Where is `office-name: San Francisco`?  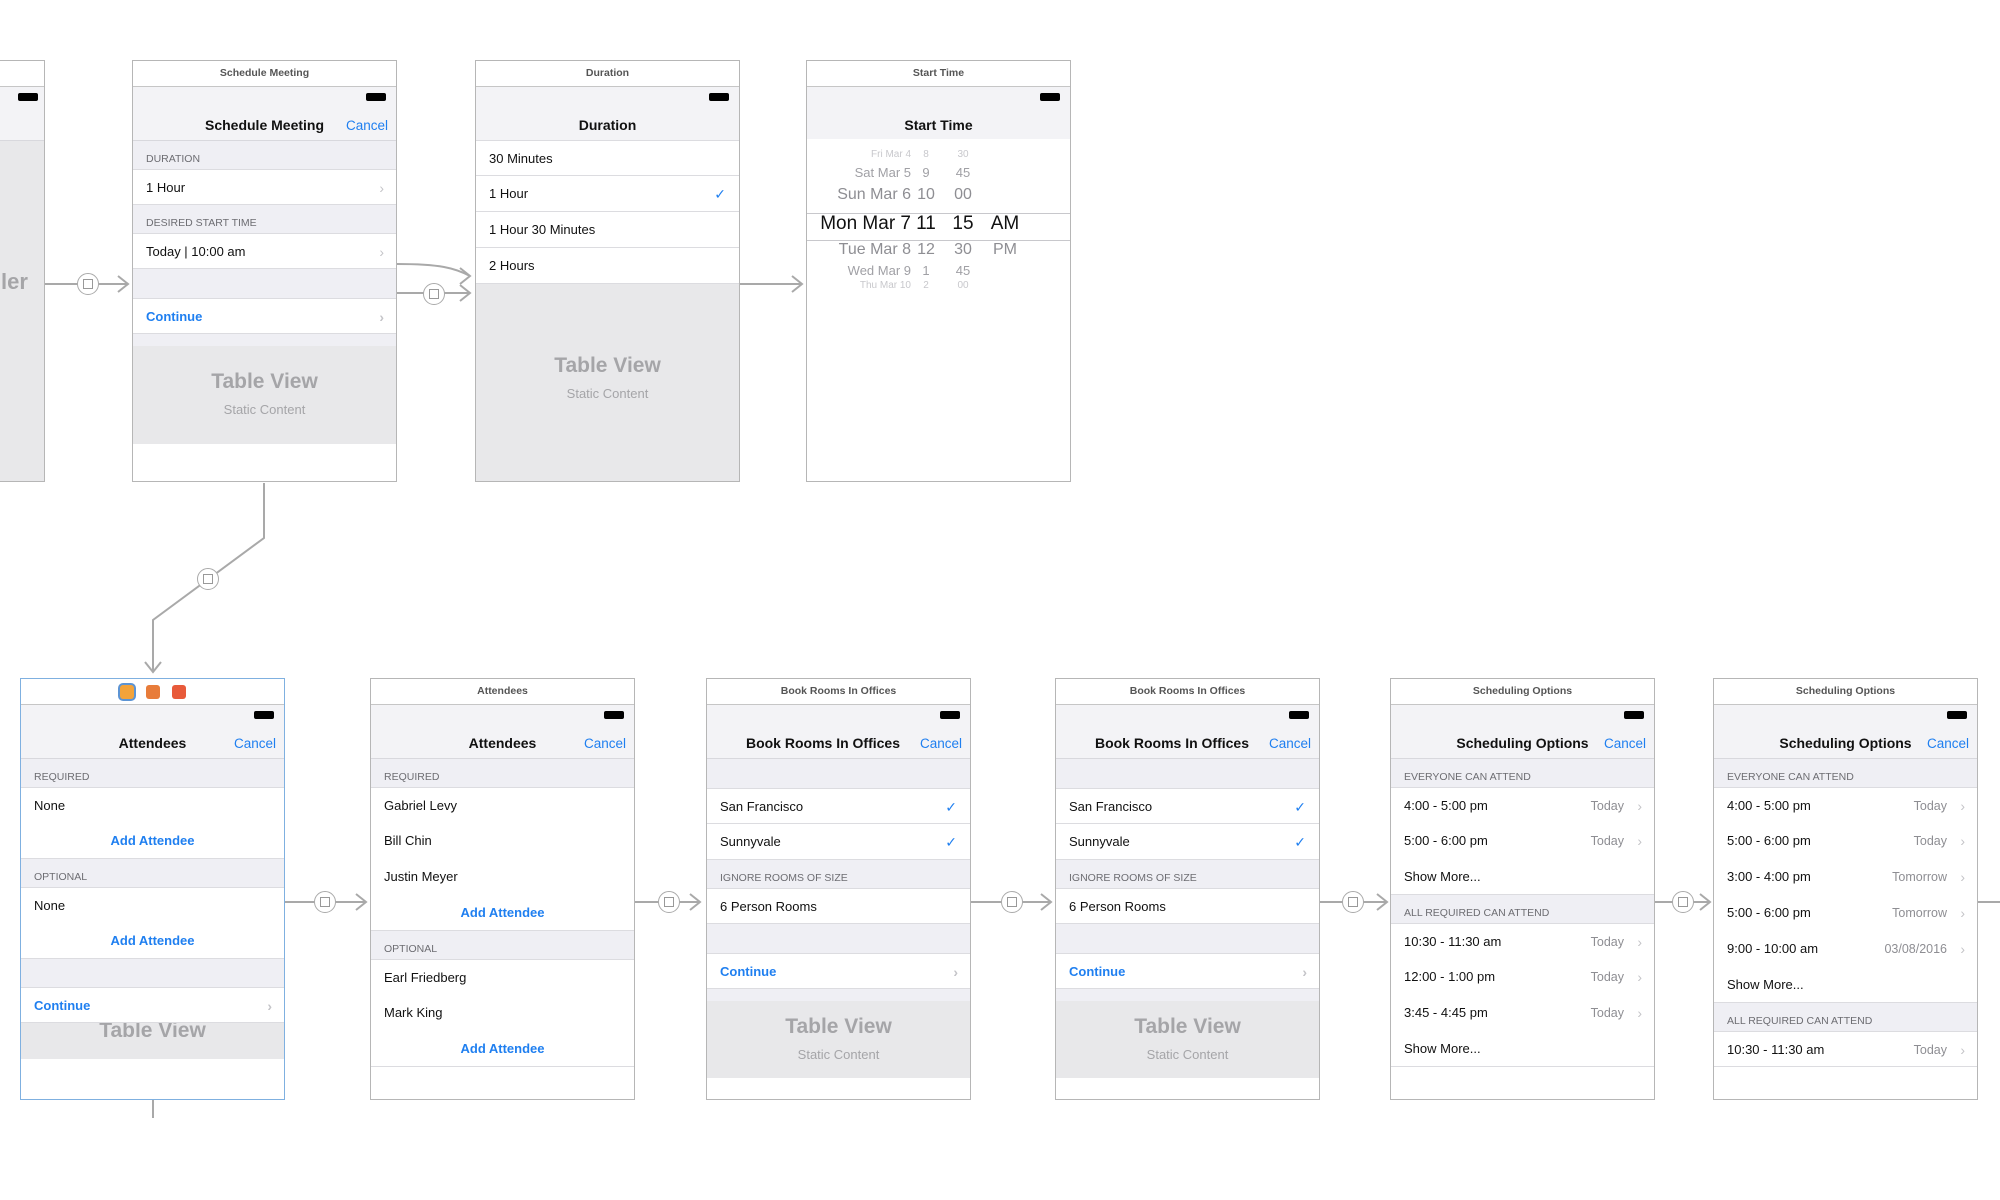
office-name: San Francisco is located at coordinates (1111, 806).